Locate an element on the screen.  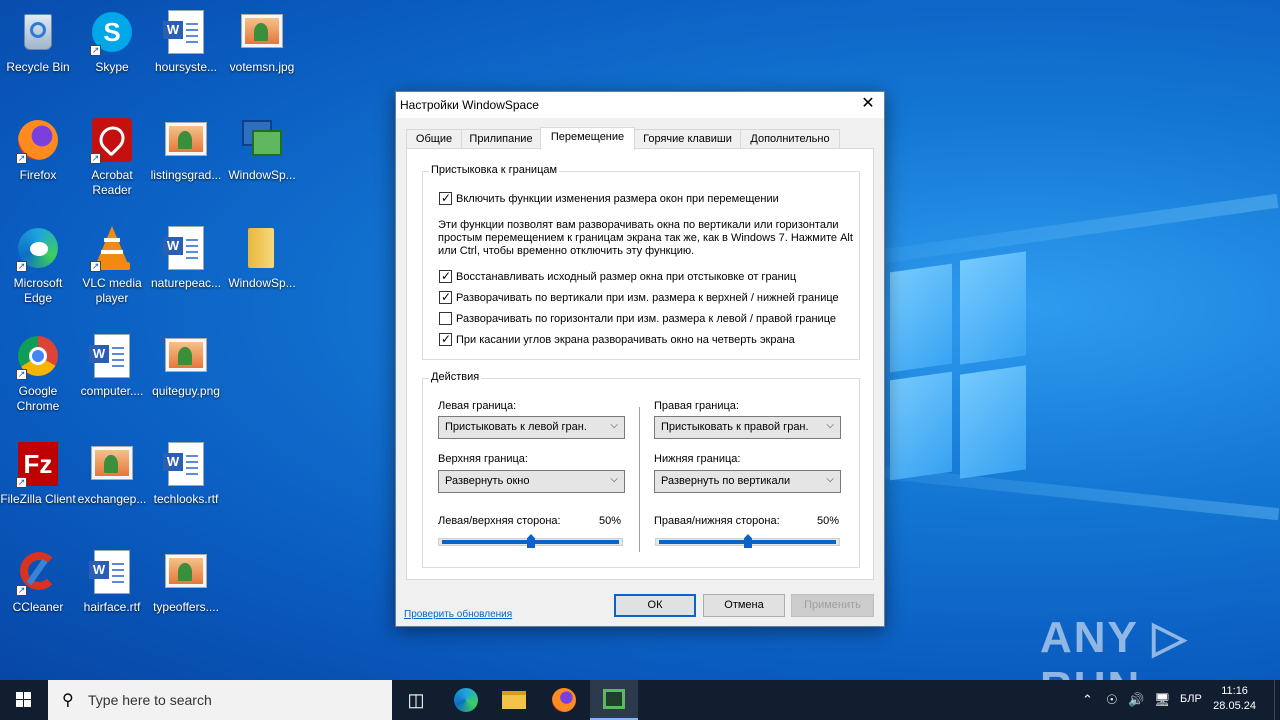
search-placeholder: Type here to search is located at coordinates (150, 700).